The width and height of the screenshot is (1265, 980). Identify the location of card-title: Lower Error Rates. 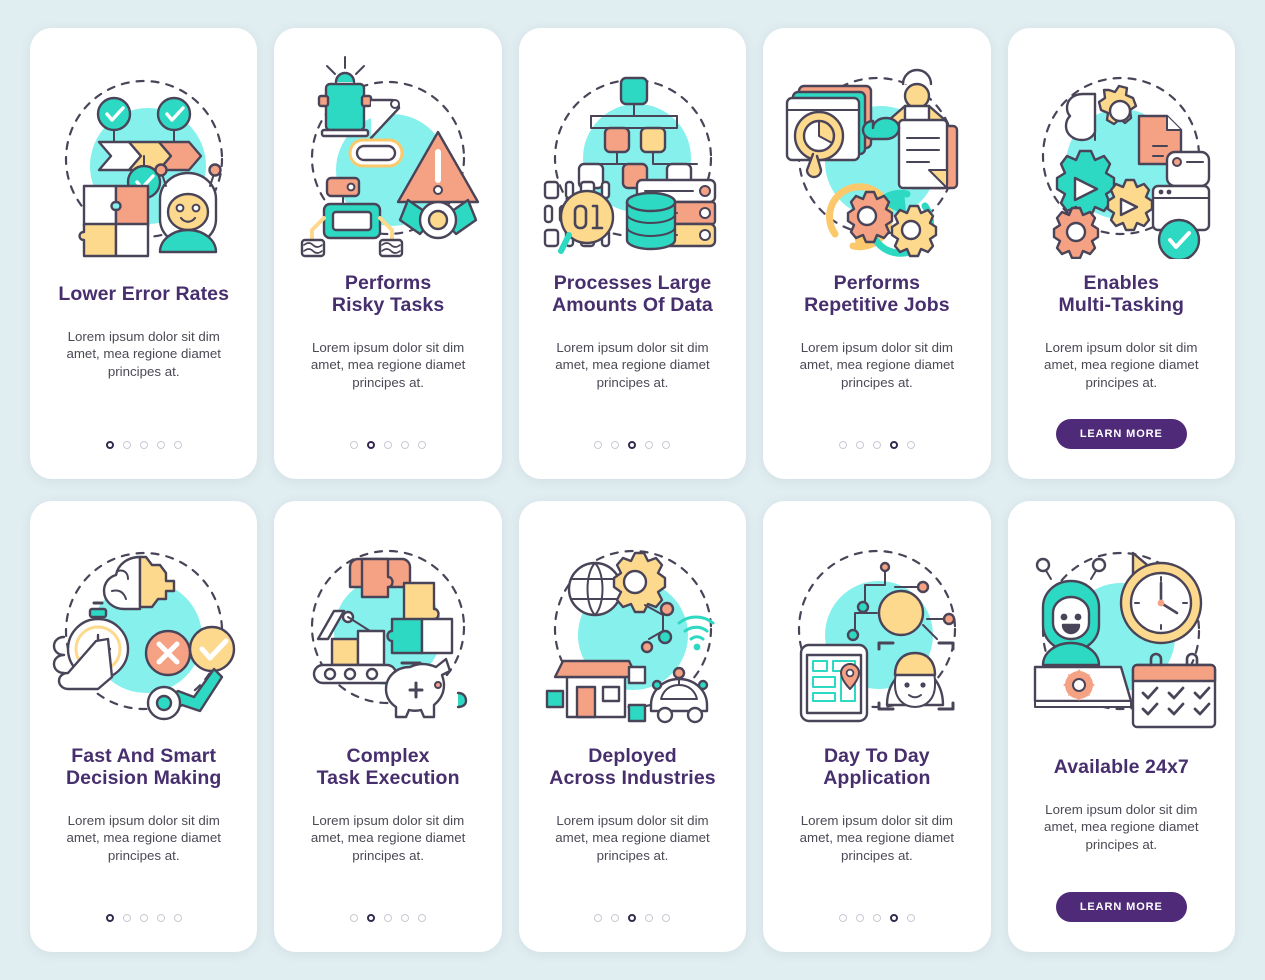
(144, 294).